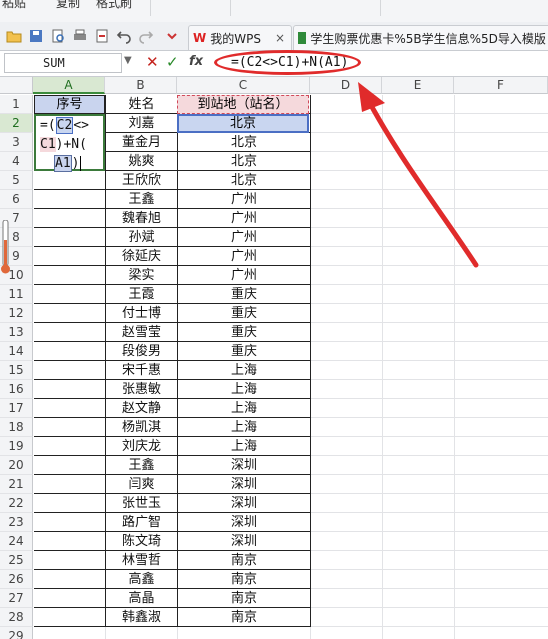 The image size is (548, 639). What do you see at coordinates (142, 370) in the screenshot?
I see `cell-name: 宋千惠` at bounding box center [142, 370].